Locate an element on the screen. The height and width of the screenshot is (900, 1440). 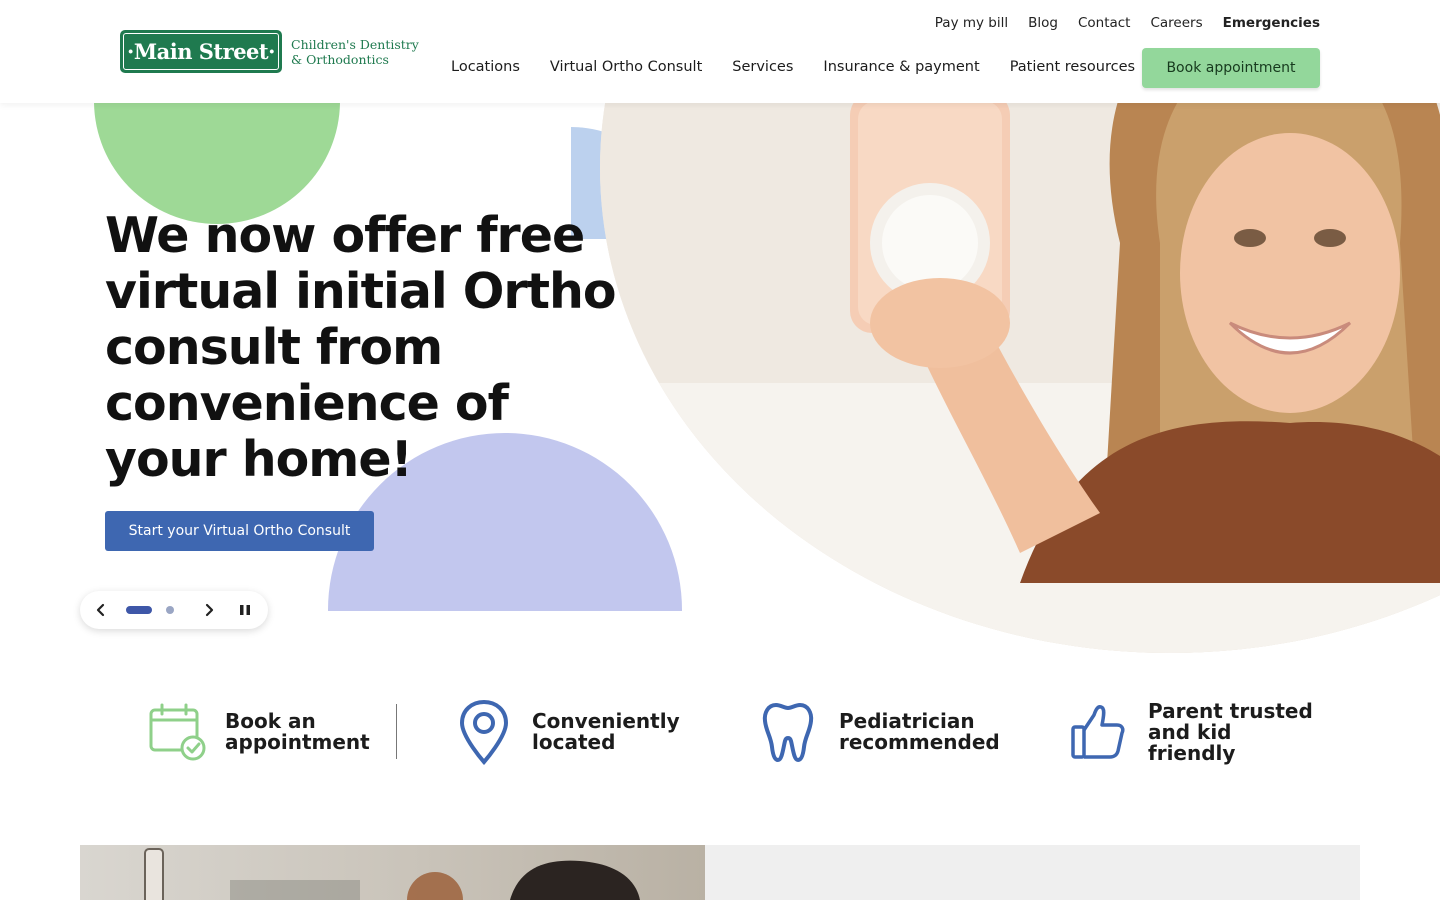
feature-label: Pediatrician recommended is located at coordinates (919, 732).